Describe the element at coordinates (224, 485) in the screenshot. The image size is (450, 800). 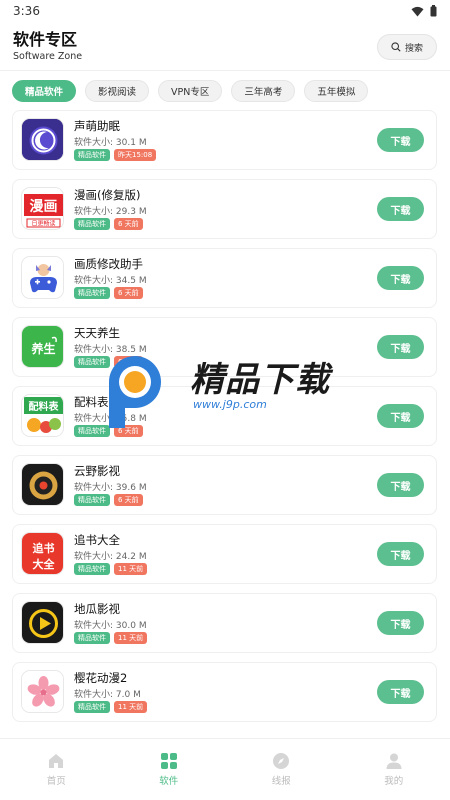
I see `app-card: 云野影视 软件大小: 39.6 M 精品软件 6 天前 下载` at that location.